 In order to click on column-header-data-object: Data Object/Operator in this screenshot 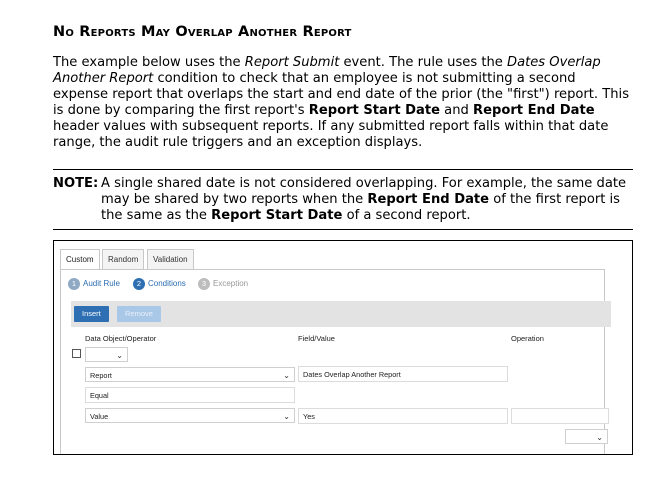, I will do `click(121, 338)`.